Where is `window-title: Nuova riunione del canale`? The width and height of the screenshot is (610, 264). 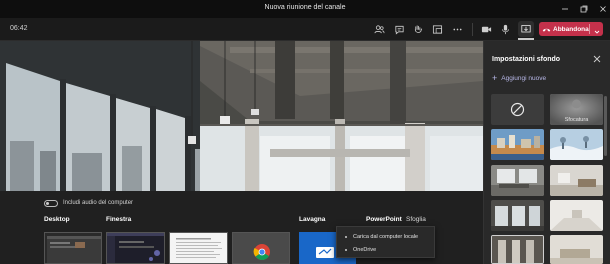 window-title: Nuova riunione del canale is located at coordinates (305, 7).